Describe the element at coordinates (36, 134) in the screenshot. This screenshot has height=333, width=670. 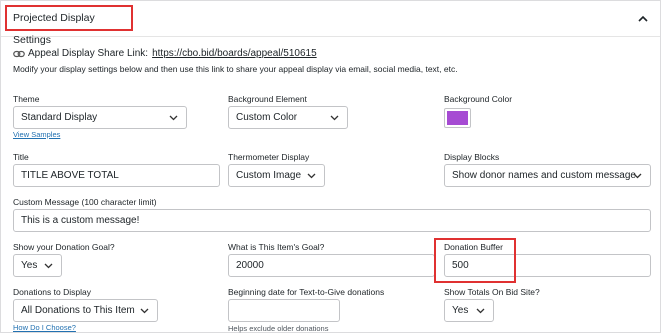
I see `view-samples-link: View Samples` at that location.